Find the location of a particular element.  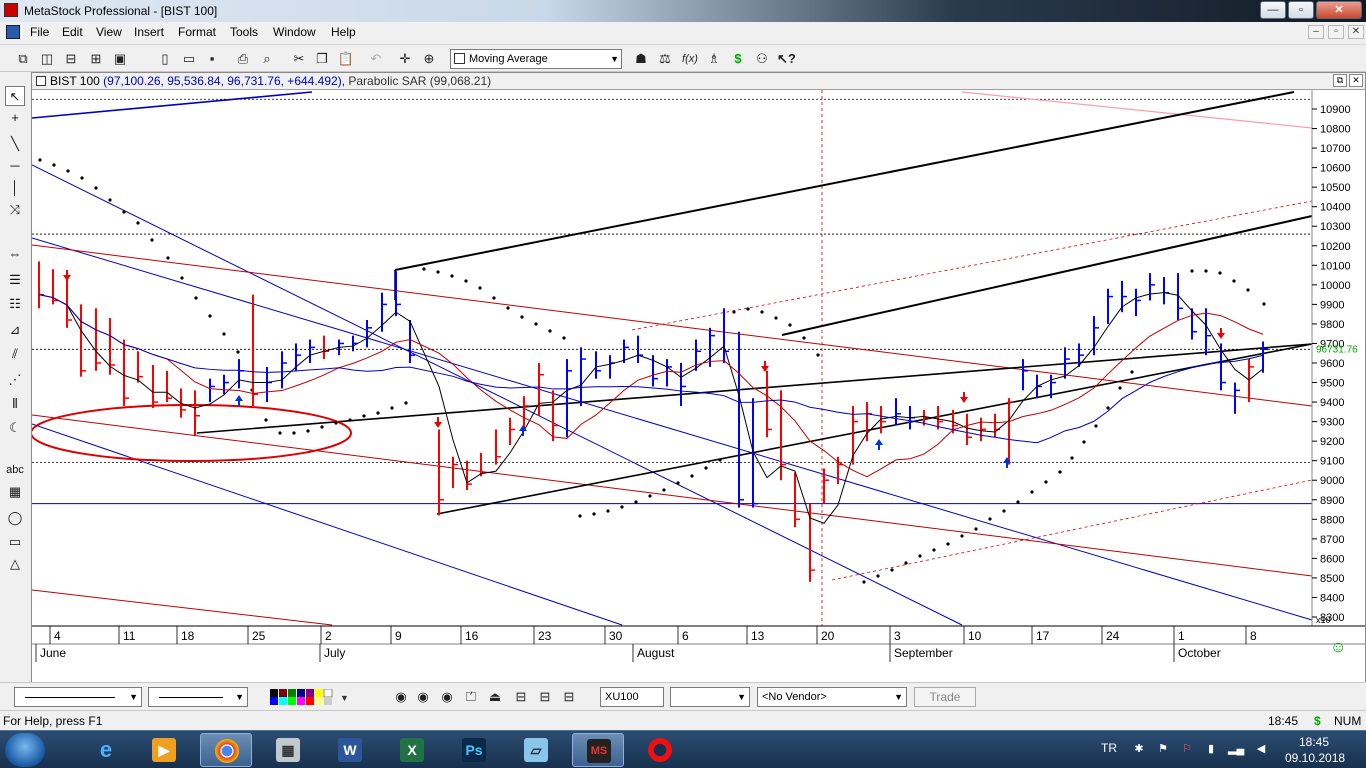

formula-icon: f(x) is located at coordinates (690, 59).